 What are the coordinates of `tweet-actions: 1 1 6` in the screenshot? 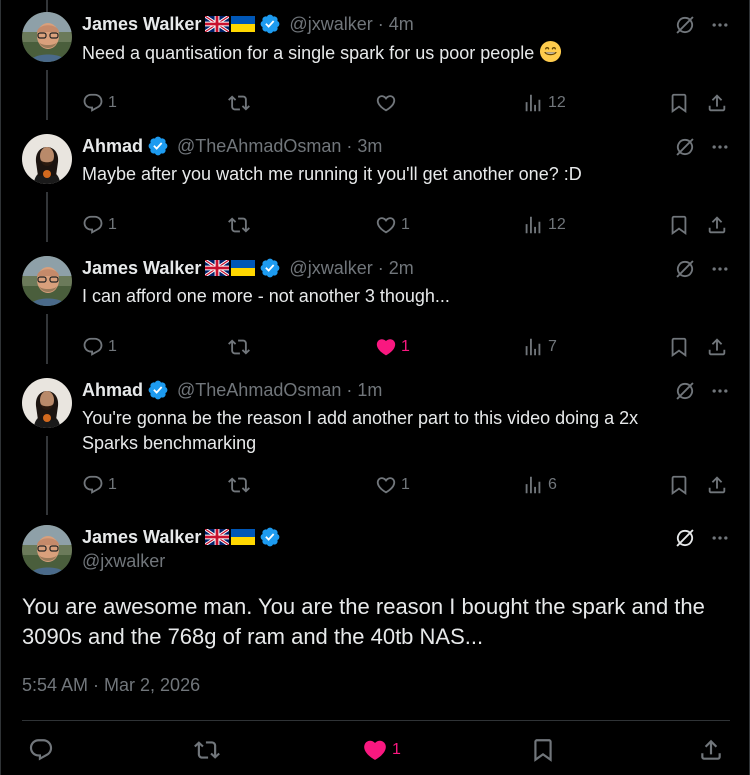 It's located at (408, 486).